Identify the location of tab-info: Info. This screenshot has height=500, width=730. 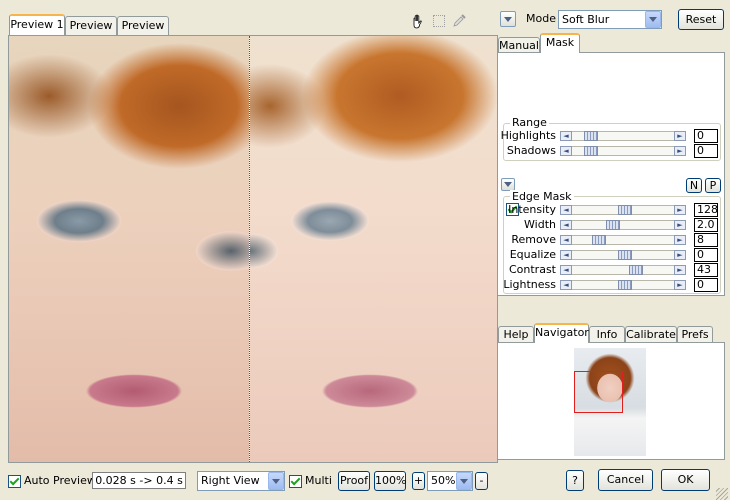
(607, 334).